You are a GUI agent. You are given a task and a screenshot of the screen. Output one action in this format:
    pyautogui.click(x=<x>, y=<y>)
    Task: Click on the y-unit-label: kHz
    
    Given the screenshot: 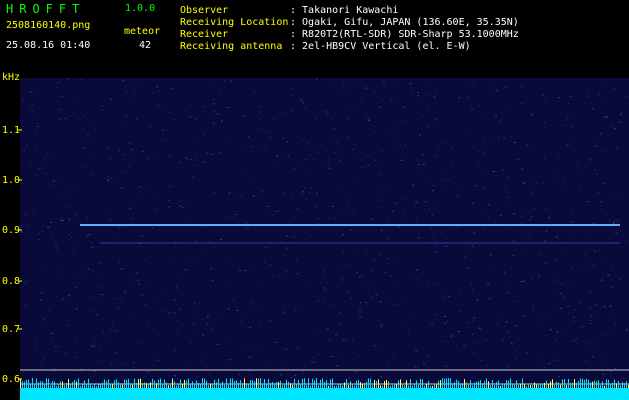 What is the action you would take?
    pyautogui.click(x=11, y=77)
    